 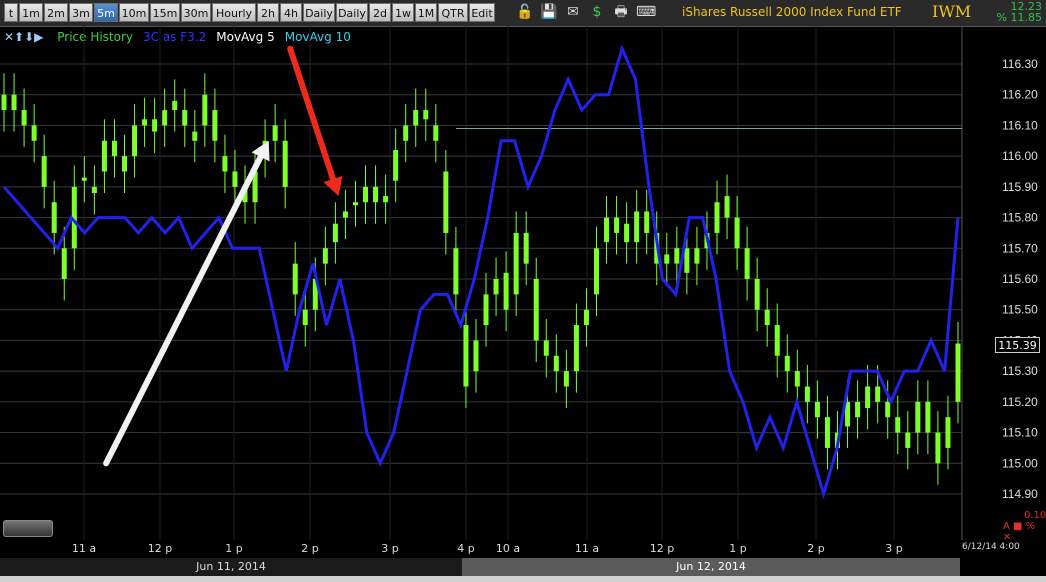 I want to click on timeframe-button-13: 2d, so click(x=380, y=12).